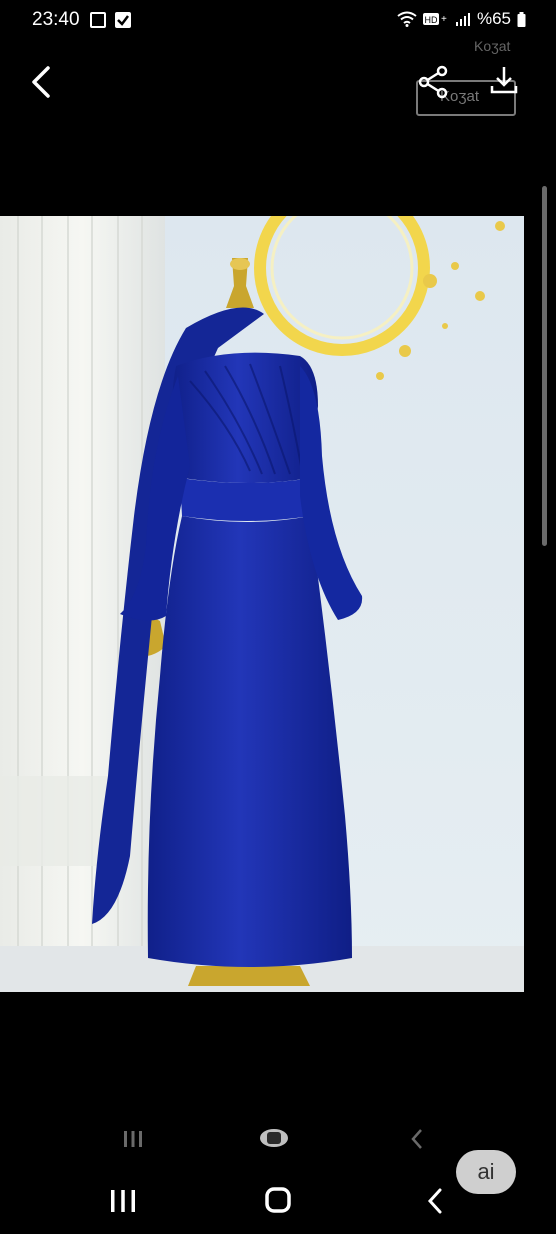 The image size is (556, 1234). I want to click on battery-percent: %65, so click(493, 18).